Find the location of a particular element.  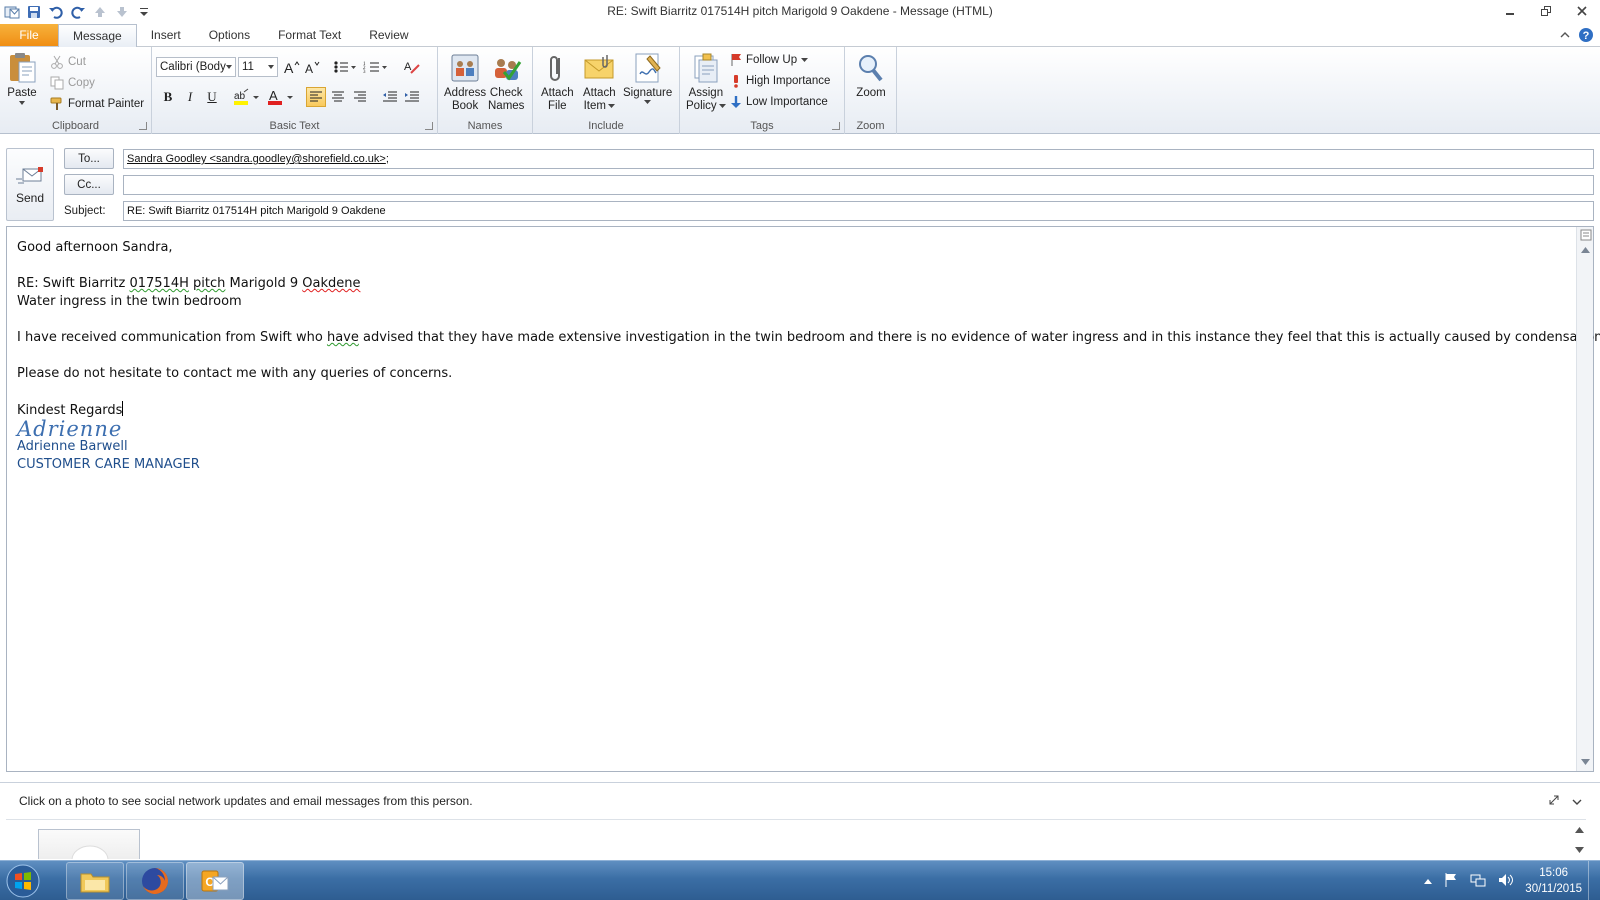

chevron-down-icon is located at coordinates (1577, 802).